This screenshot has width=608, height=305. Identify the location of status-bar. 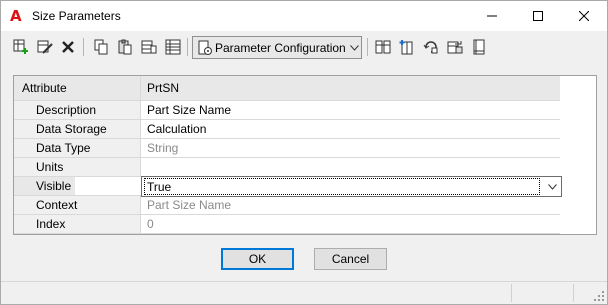
(304, 292).